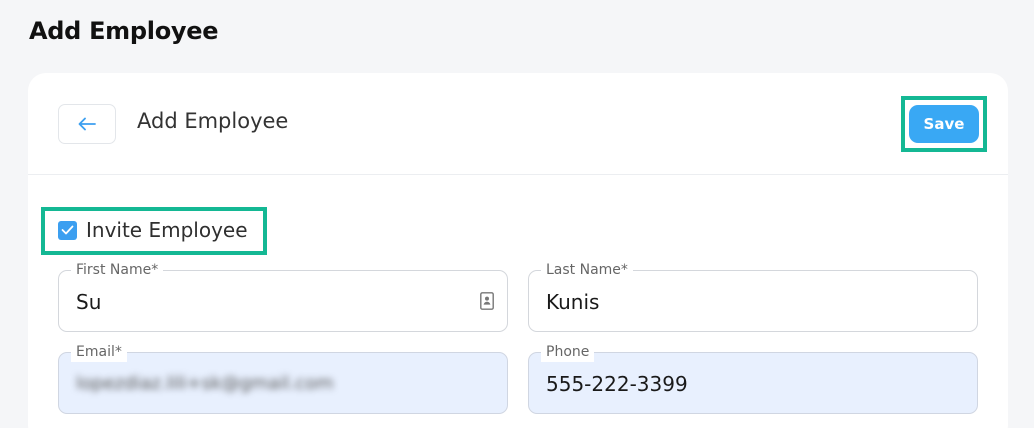 The width and height of the screenshot is (1034, 428). I want to click on checkmark-icon, so click(67, 230).